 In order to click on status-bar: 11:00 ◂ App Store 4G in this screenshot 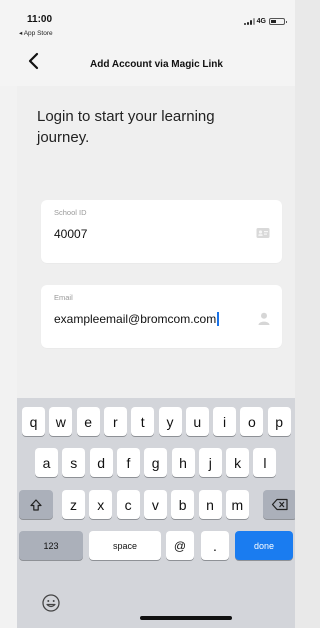, I will do `click(147, 20)`.